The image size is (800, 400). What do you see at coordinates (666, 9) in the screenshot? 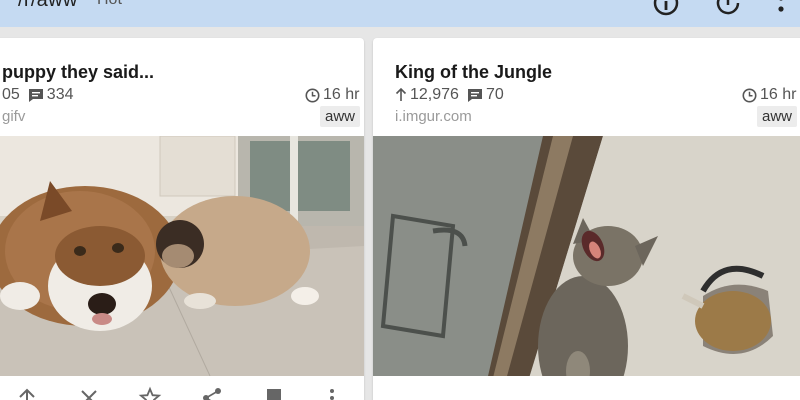
I see `info-icon` at bounding box center [666, 9].